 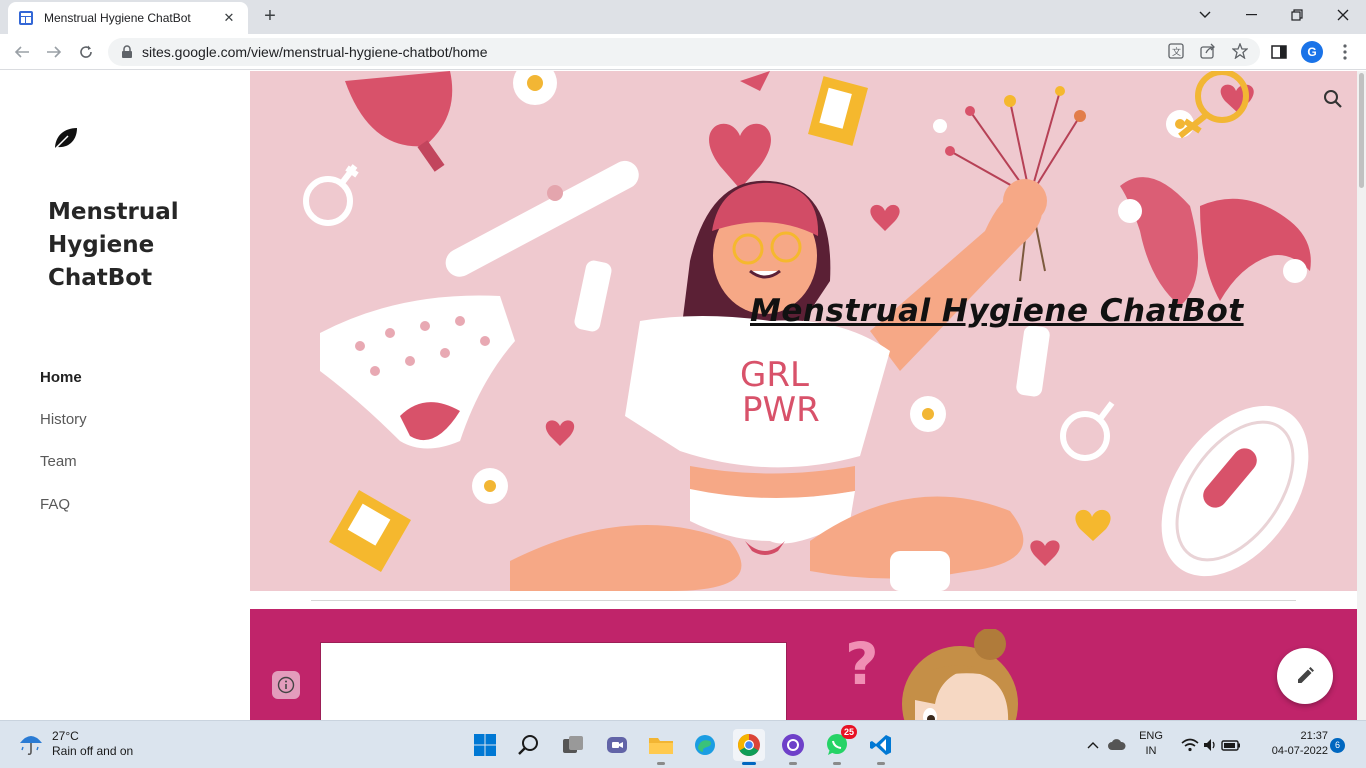 I want to click on chrome-icon, so click(x=749, y=745).